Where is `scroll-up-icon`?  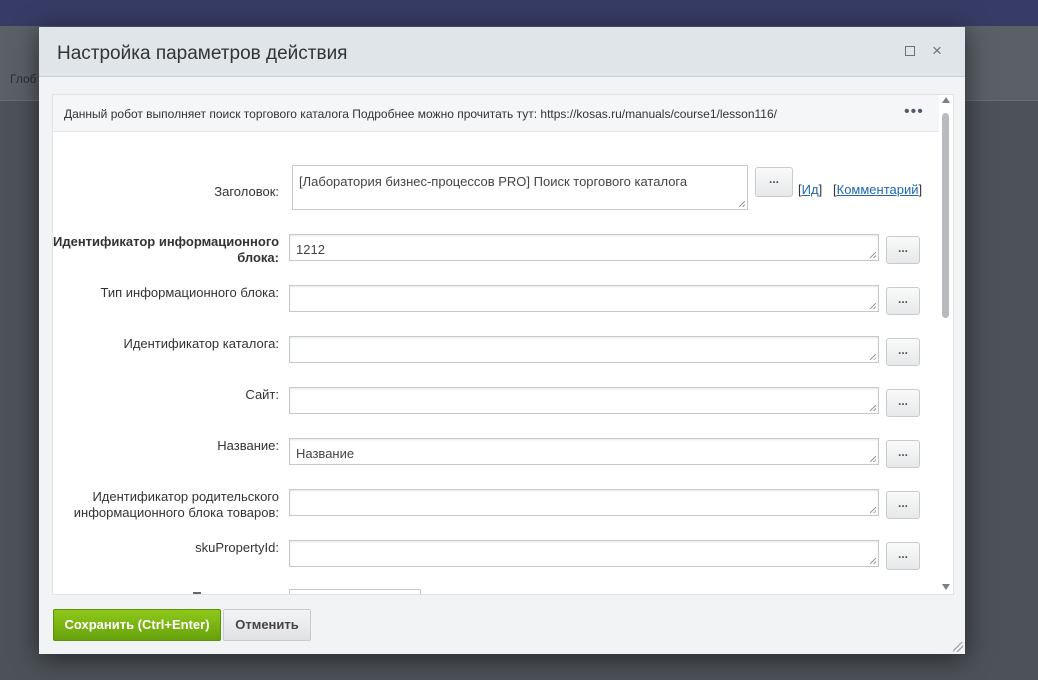 scroll-up-icon is located at coordinates (946, 100).